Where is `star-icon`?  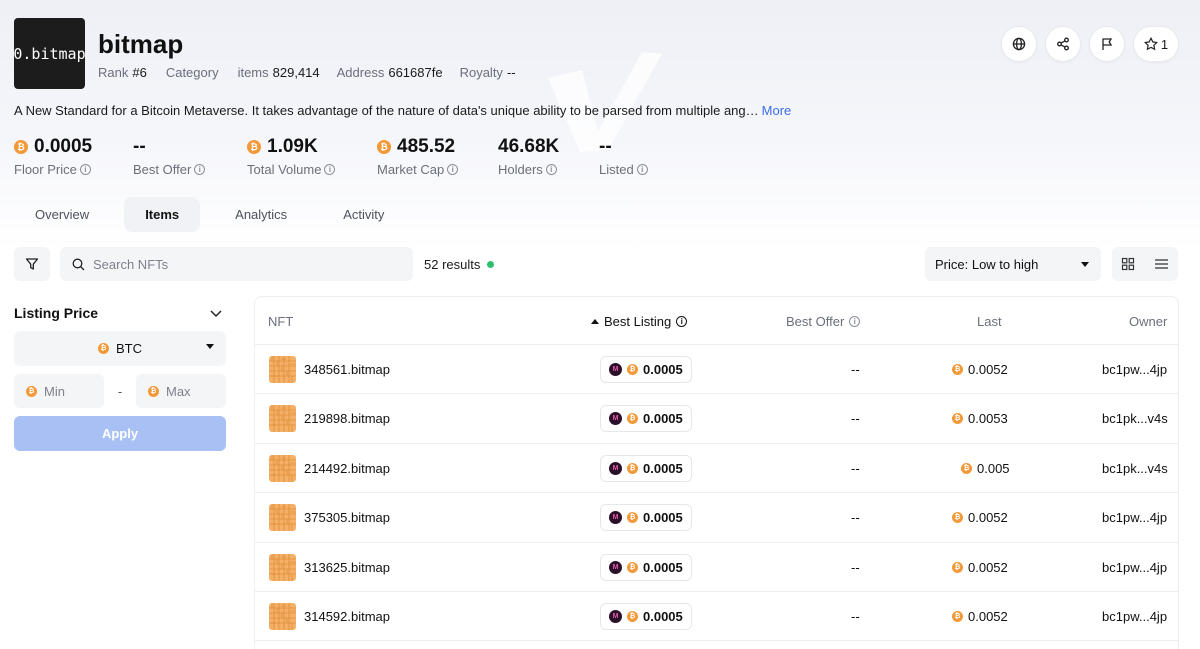
star-icon is located at coordinates (1150, 44).